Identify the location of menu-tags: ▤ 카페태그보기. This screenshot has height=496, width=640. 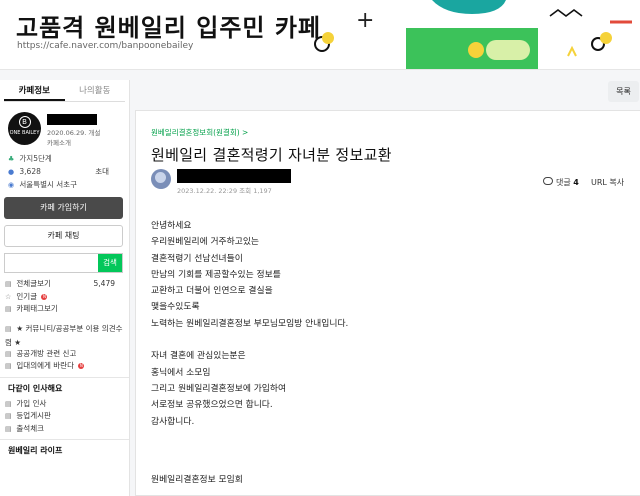
(67, 309).